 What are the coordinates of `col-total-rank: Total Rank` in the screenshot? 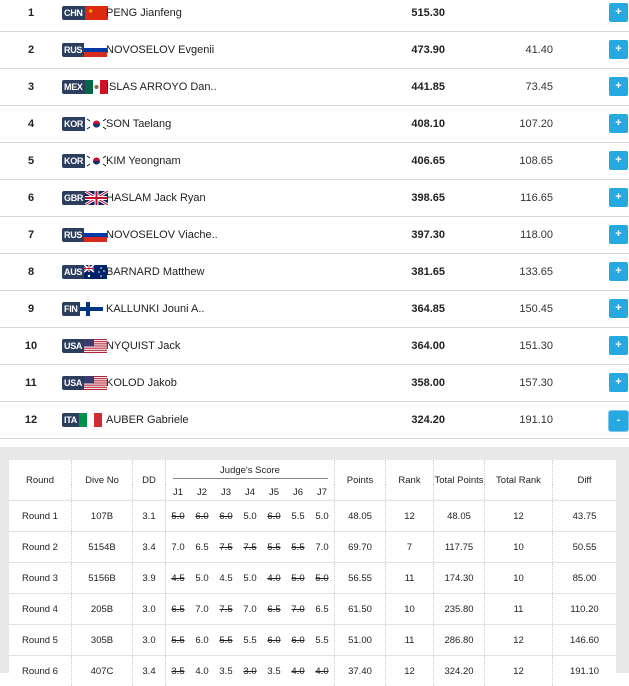 It's located at (519, 480).